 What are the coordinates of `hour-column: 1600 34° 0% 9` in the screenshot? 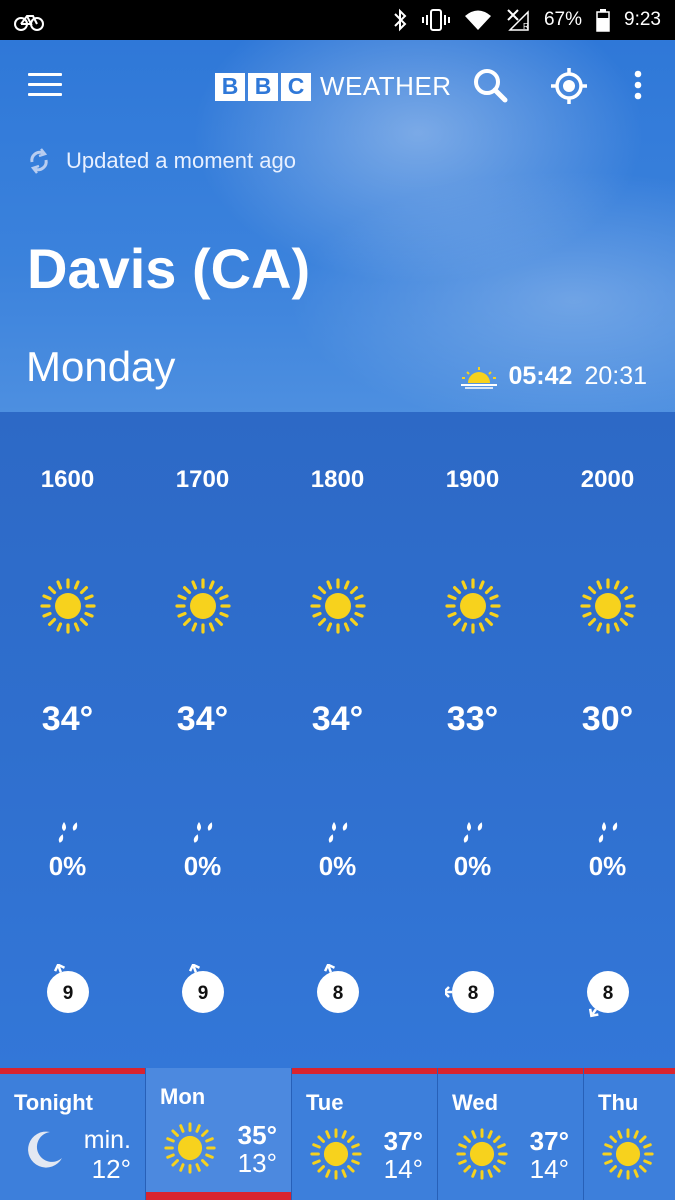 It's located at (67, 741).